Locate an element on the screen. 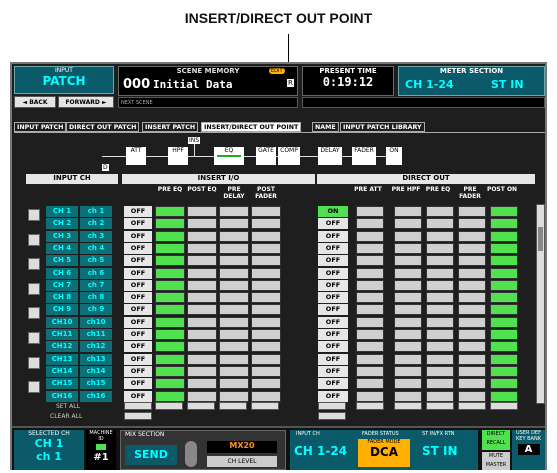  channel-name: ch10 is located at coordinates (96, 322).